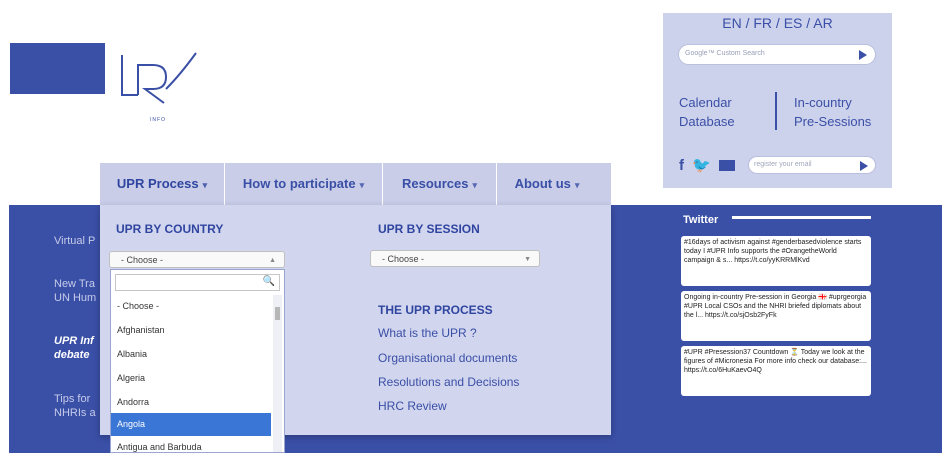 This screenshot has width=950, height=459. What do you see at coordinates (158, 120) in the screenshot?
I see `logo-sub-text: INFO` at bounding box center [158, 120].